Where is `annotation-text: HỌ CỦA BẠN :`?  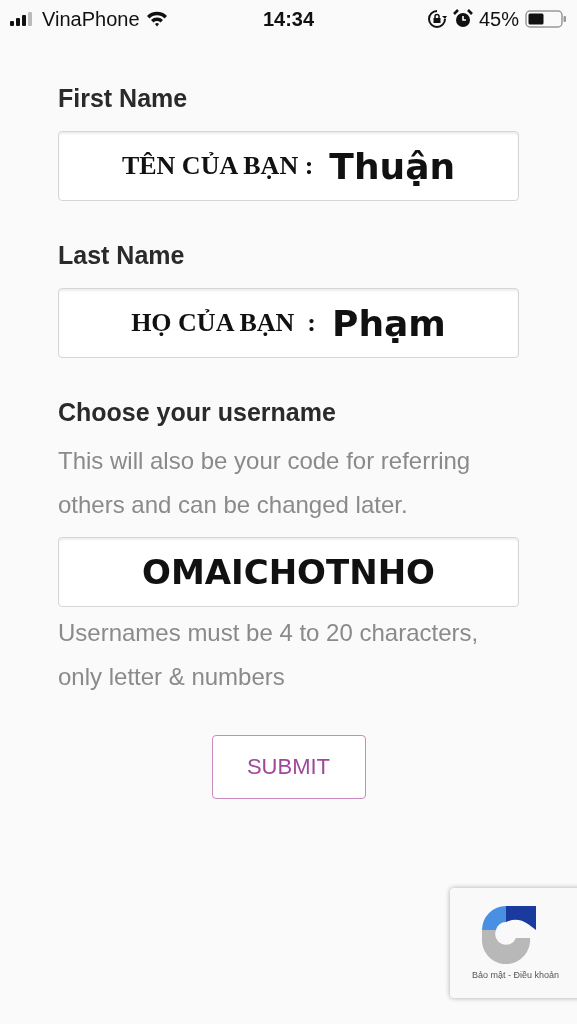 annotation-text: HỌ CỦA BẠN : is located at coordinates (224, 323).